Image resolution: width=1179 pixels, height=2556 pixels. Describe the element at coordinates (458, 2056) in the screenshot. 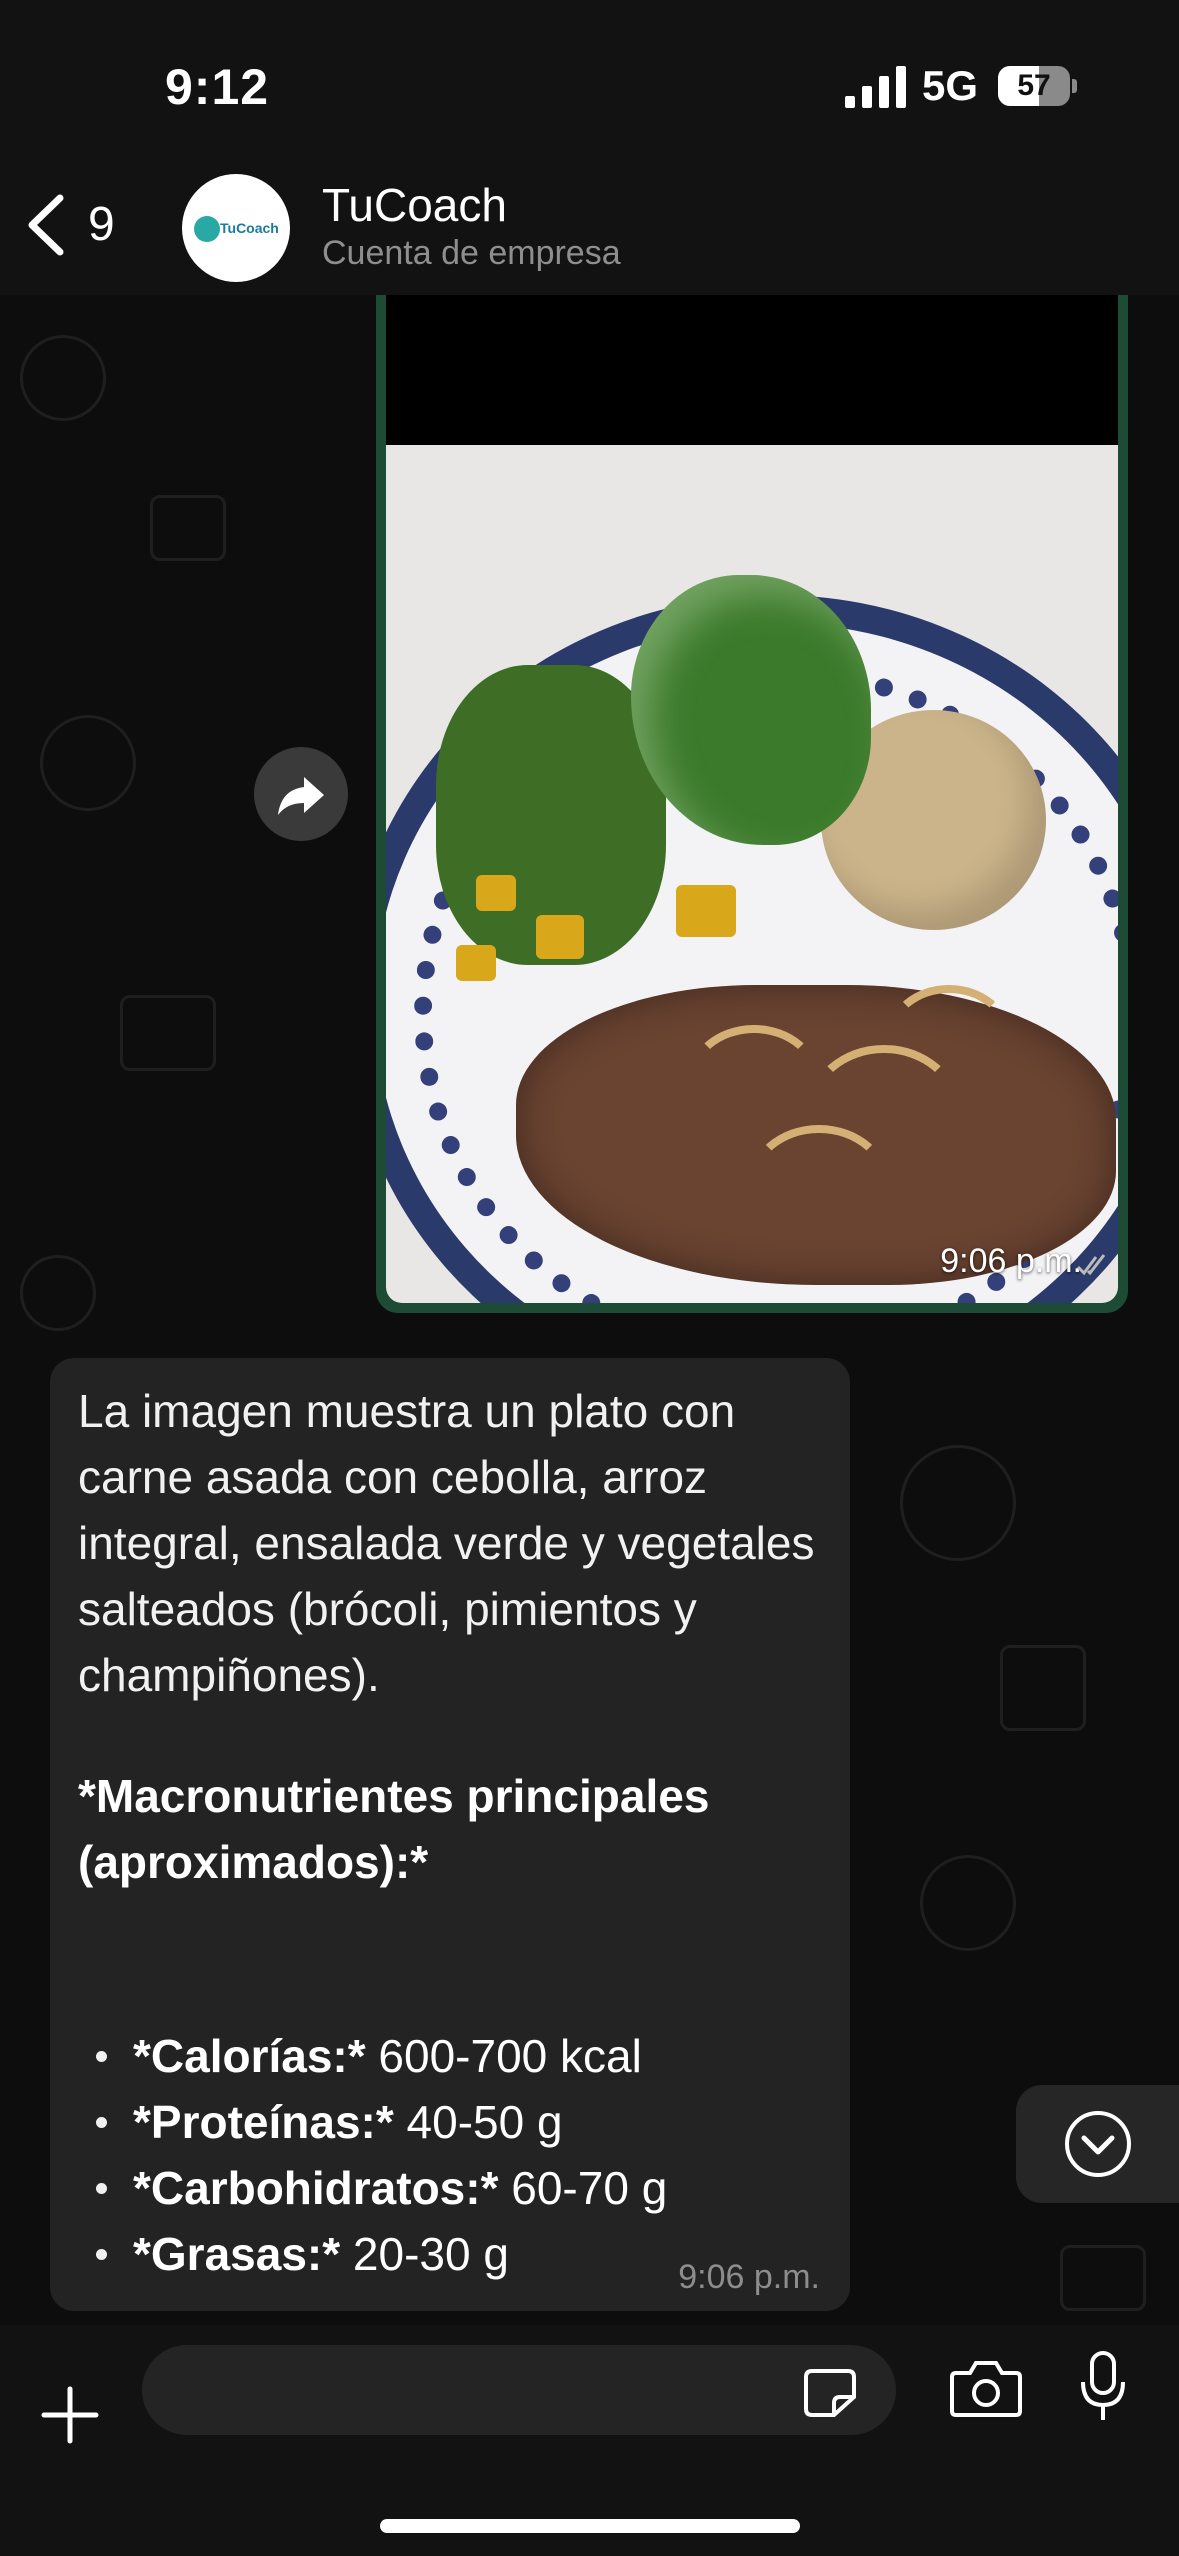

I see `list-item: *Calorías:* 600-700 kcal` at that location.